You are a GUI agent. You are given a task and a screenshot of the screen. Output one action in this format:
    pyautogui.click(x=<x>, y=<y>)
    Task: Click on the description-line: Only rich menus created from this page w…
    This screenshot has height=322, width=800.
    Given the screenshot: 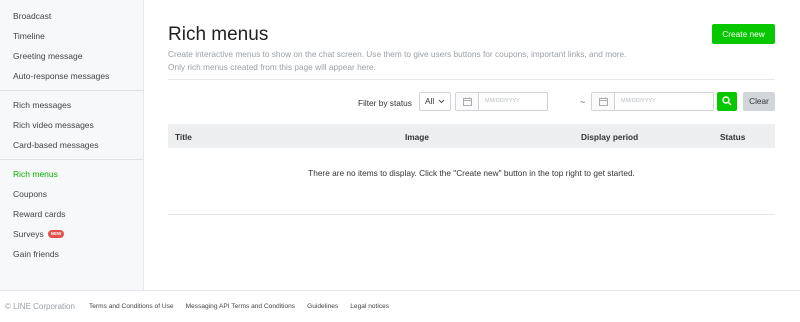 What is the action you would take?
    pyautogui.click(x=272, y=66)
    